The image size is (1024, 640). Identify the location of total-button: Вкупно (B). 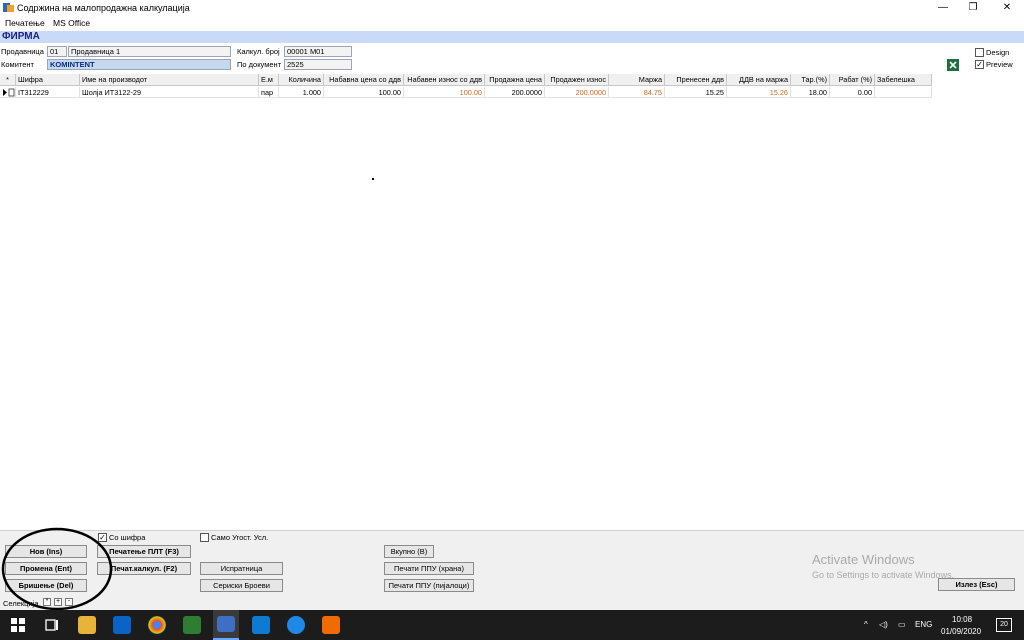
(409, 551).